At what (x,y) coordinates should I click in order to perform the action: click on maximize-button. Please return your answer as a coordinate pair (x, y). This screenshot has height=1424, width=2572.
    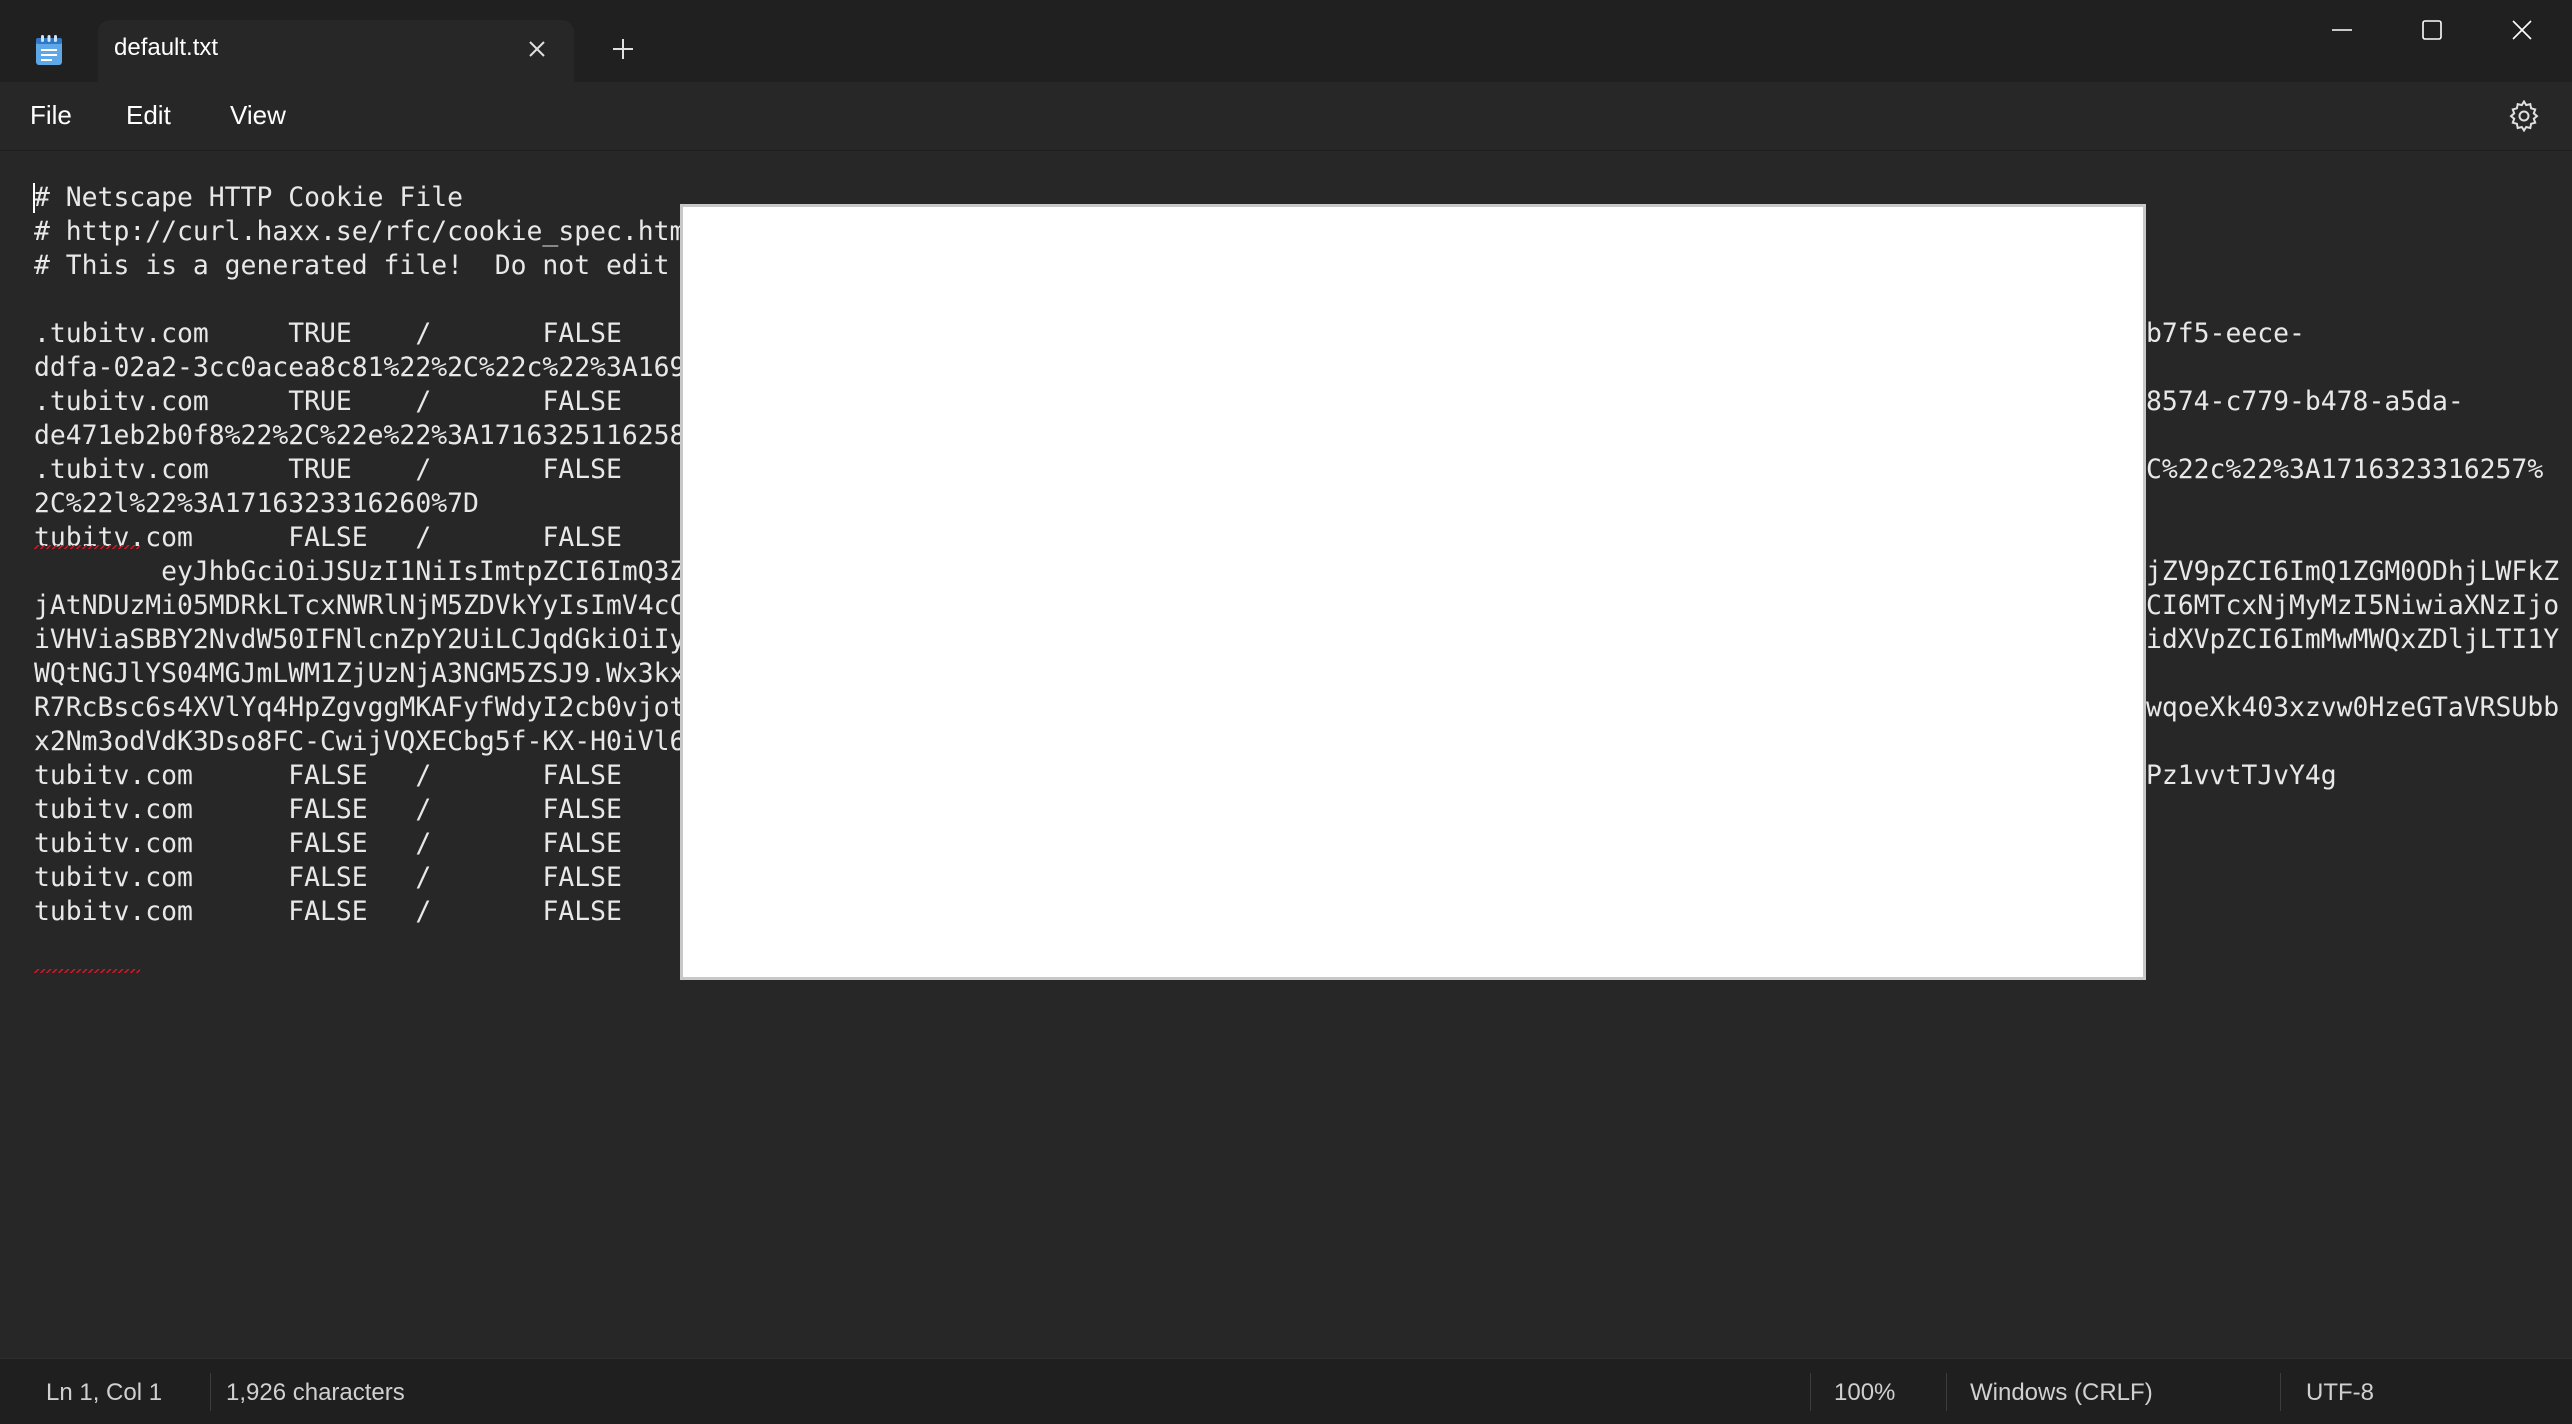
    Looking at the image, I should click on (2432, 30).